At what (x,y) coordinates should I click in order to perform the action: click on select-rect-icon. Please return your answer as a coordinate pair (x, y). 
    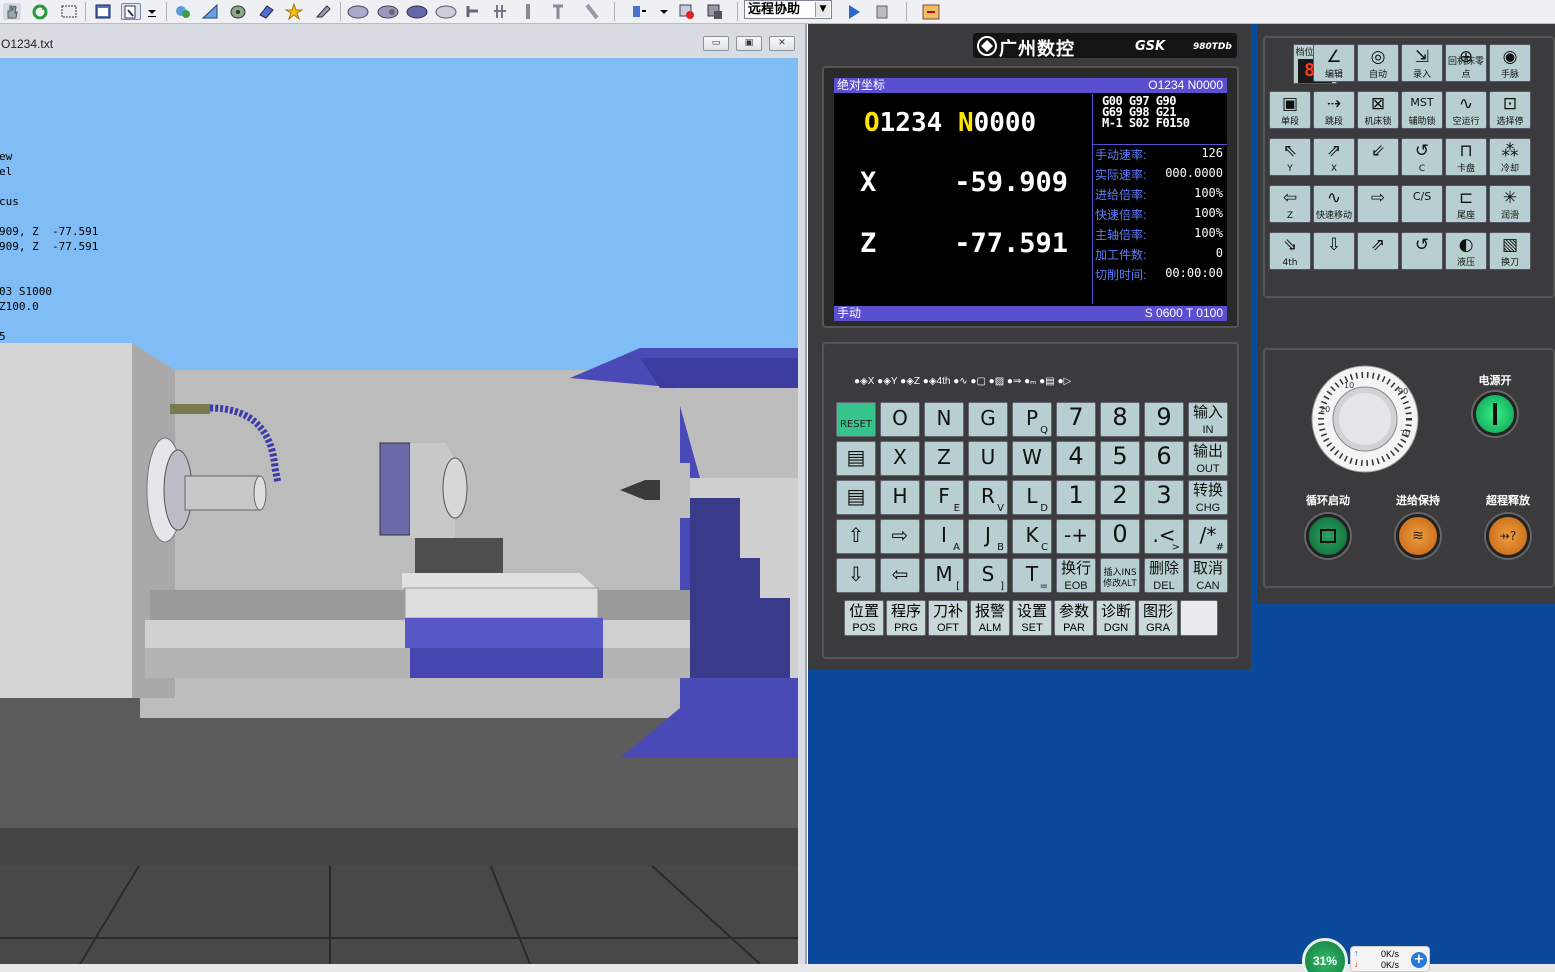
    Looking at the image, I should click on (69, 11).